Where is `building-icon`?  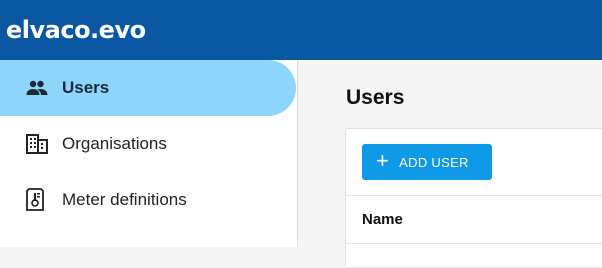
building-icon is located at coordinates (39, 144).